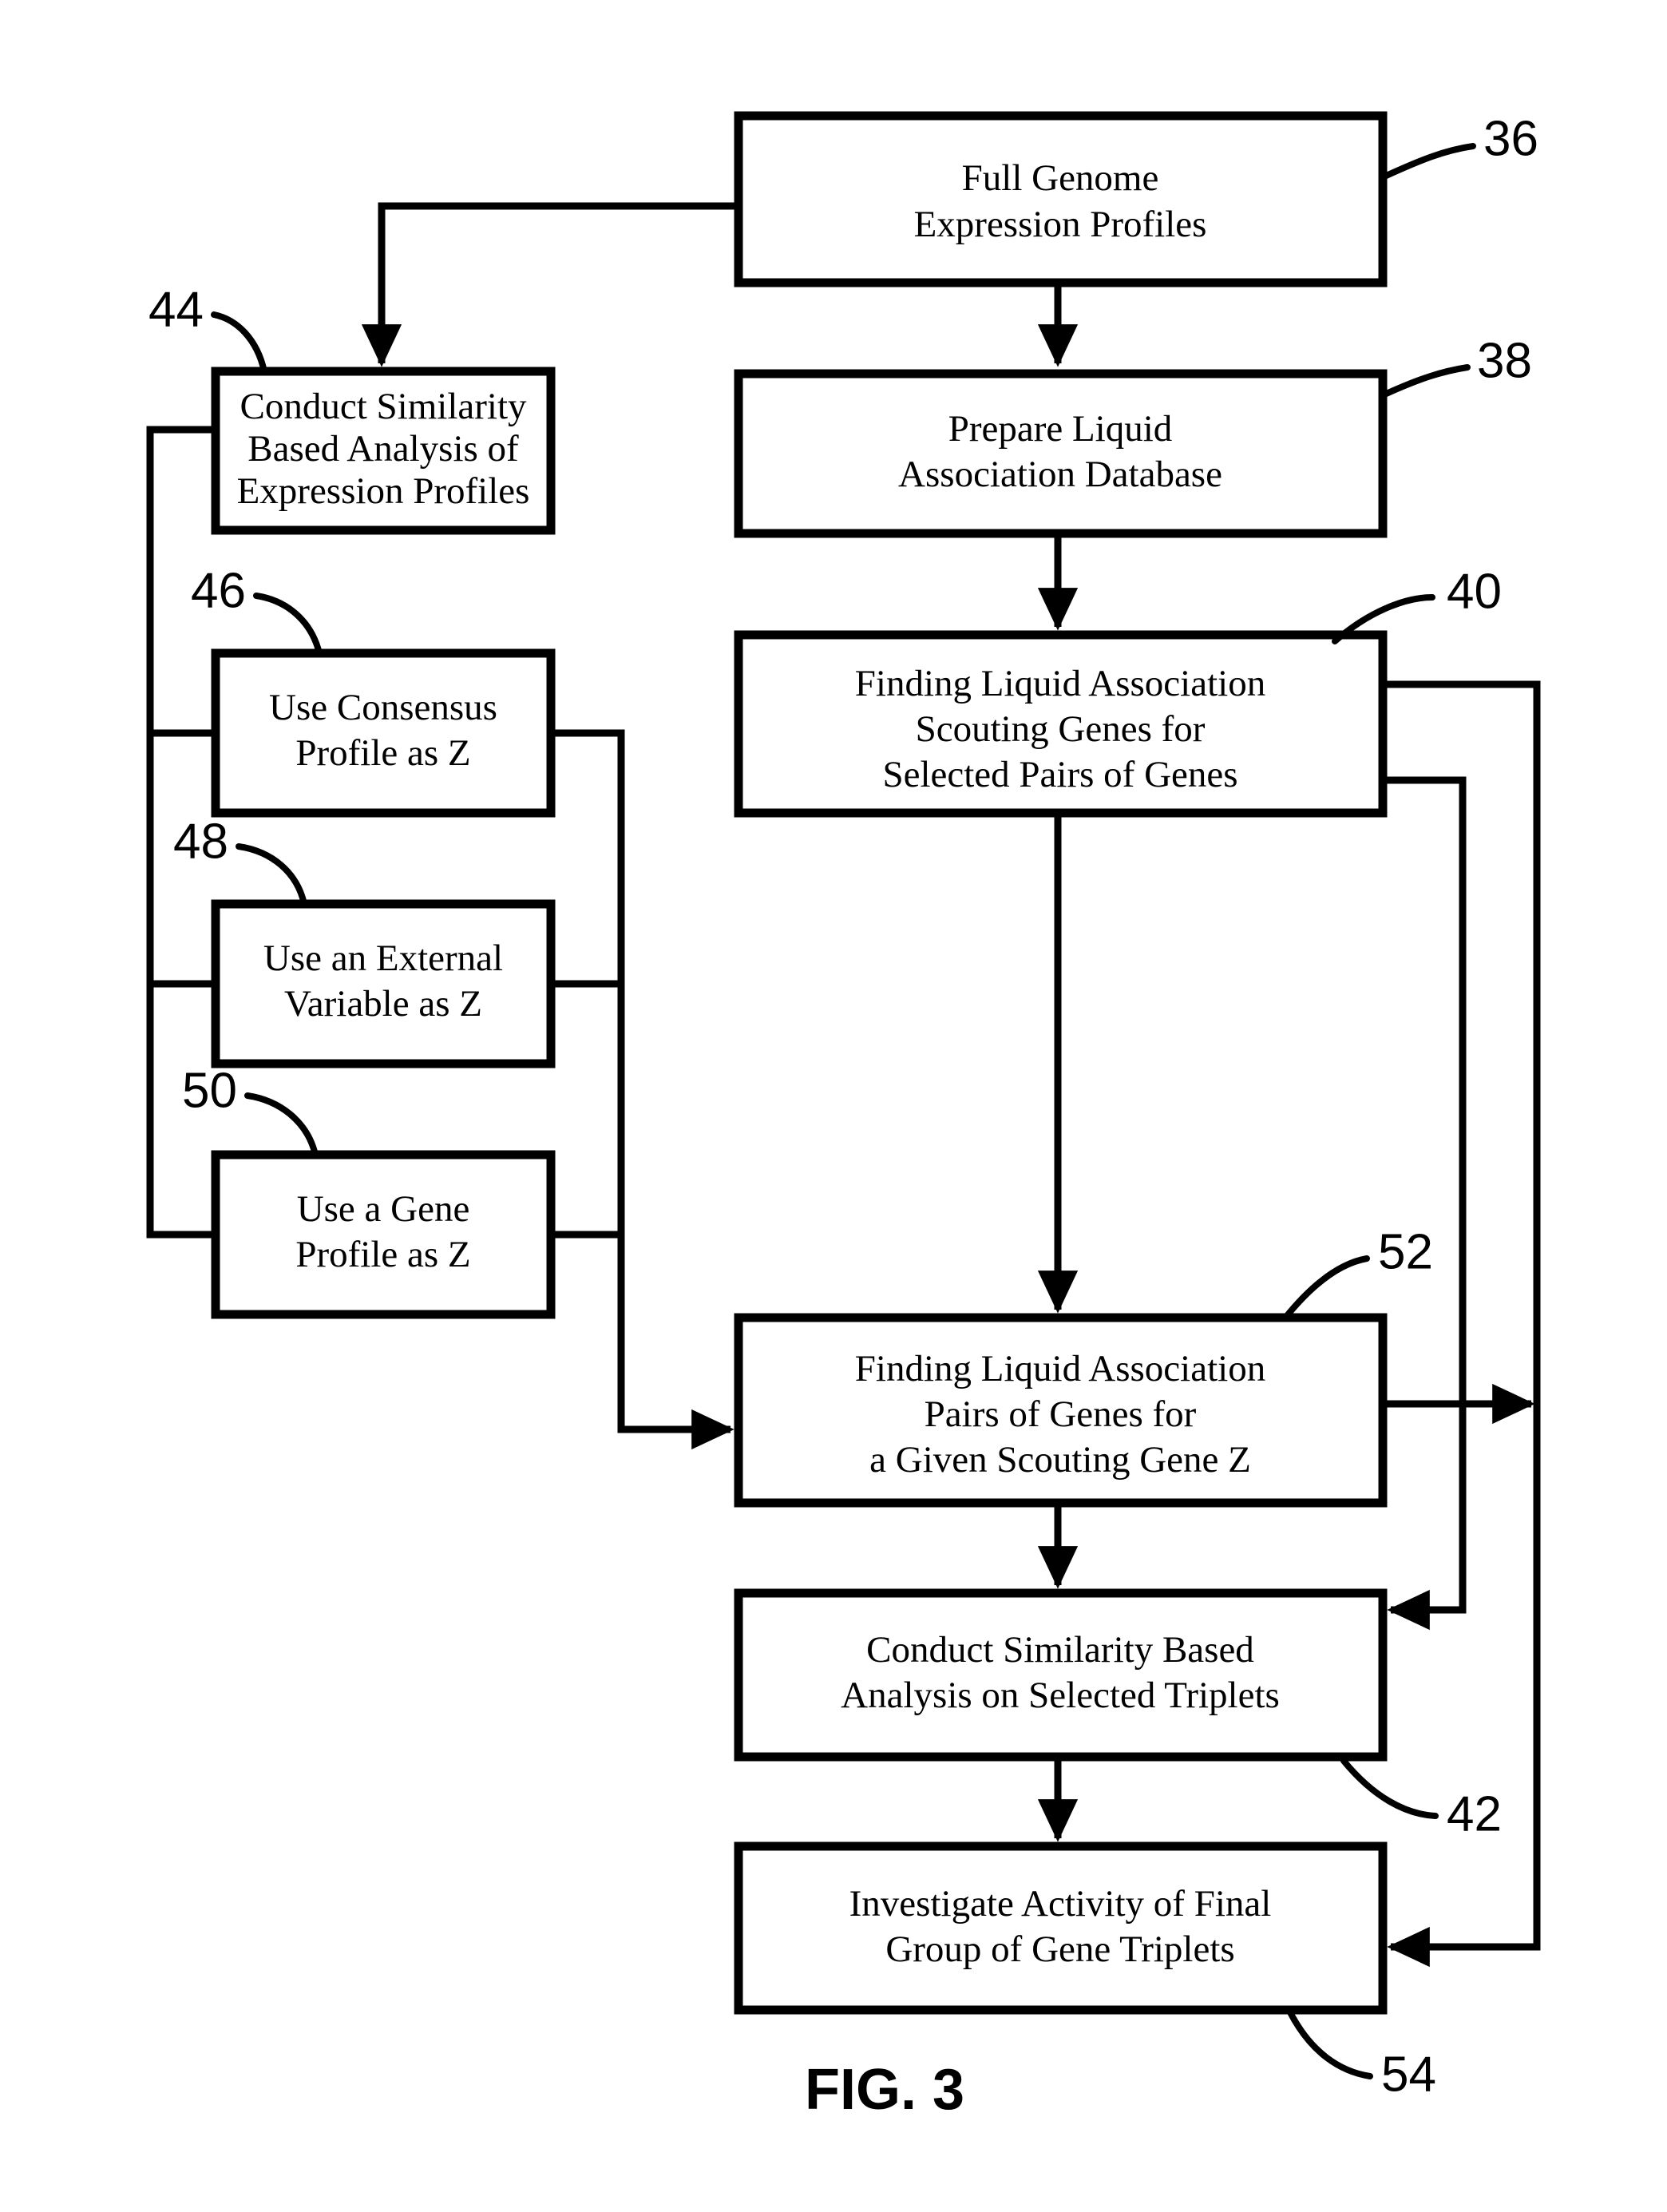 Image resolution: width=1667 pixels, height=2212 pixels. Describe the element at coordinates (1474, 1813) in the screenshot. I see `ref-label-42: 42` at that location.